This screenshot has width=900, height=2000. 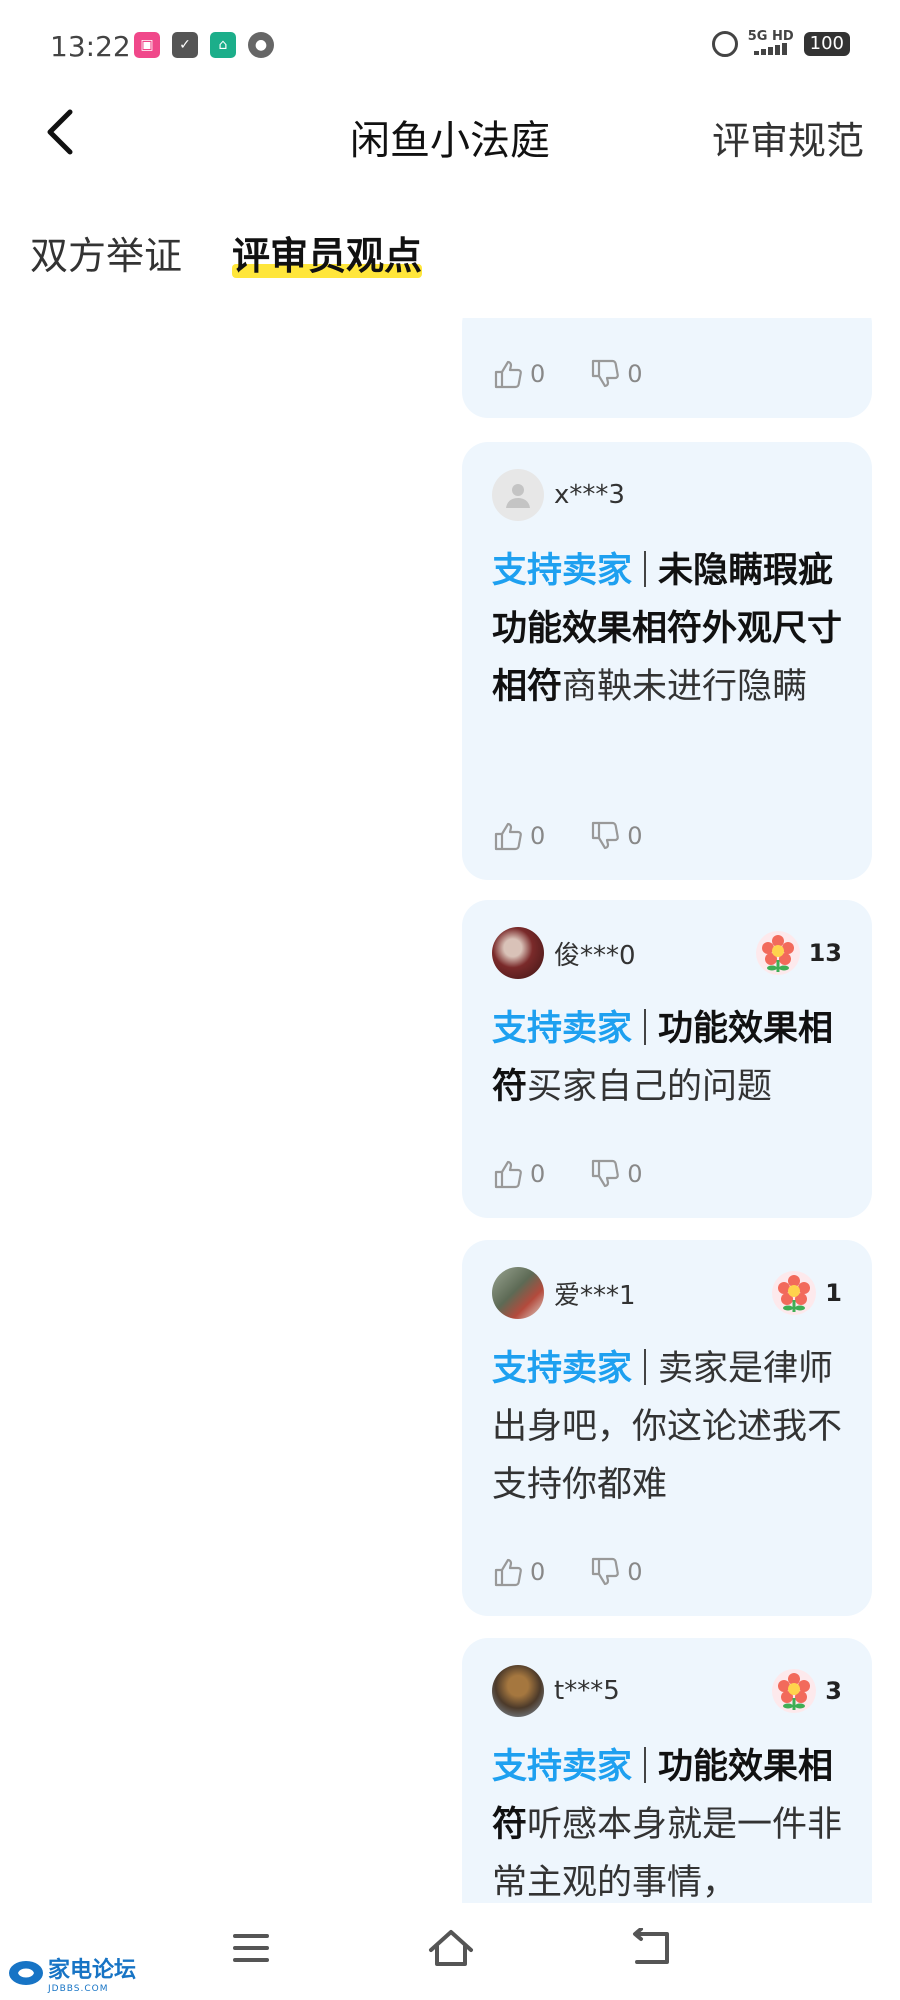 I want to click on battery-icon: 100, so click(x=826, y=44).